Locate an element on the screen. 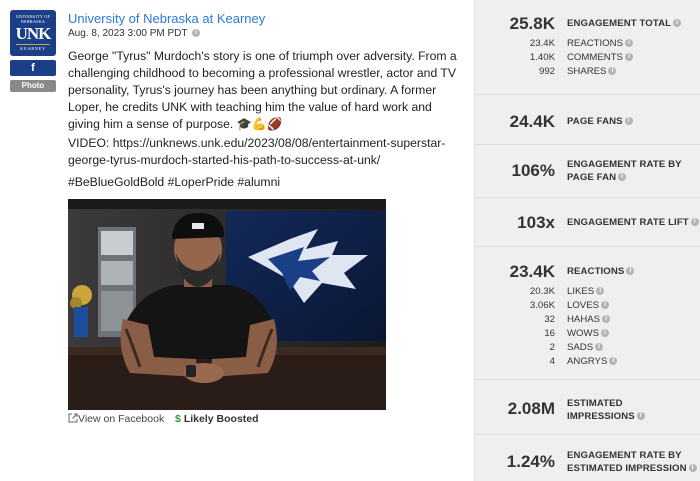  engagement-rate-page-fan-value: 106% is located at coordinates (533, 170).